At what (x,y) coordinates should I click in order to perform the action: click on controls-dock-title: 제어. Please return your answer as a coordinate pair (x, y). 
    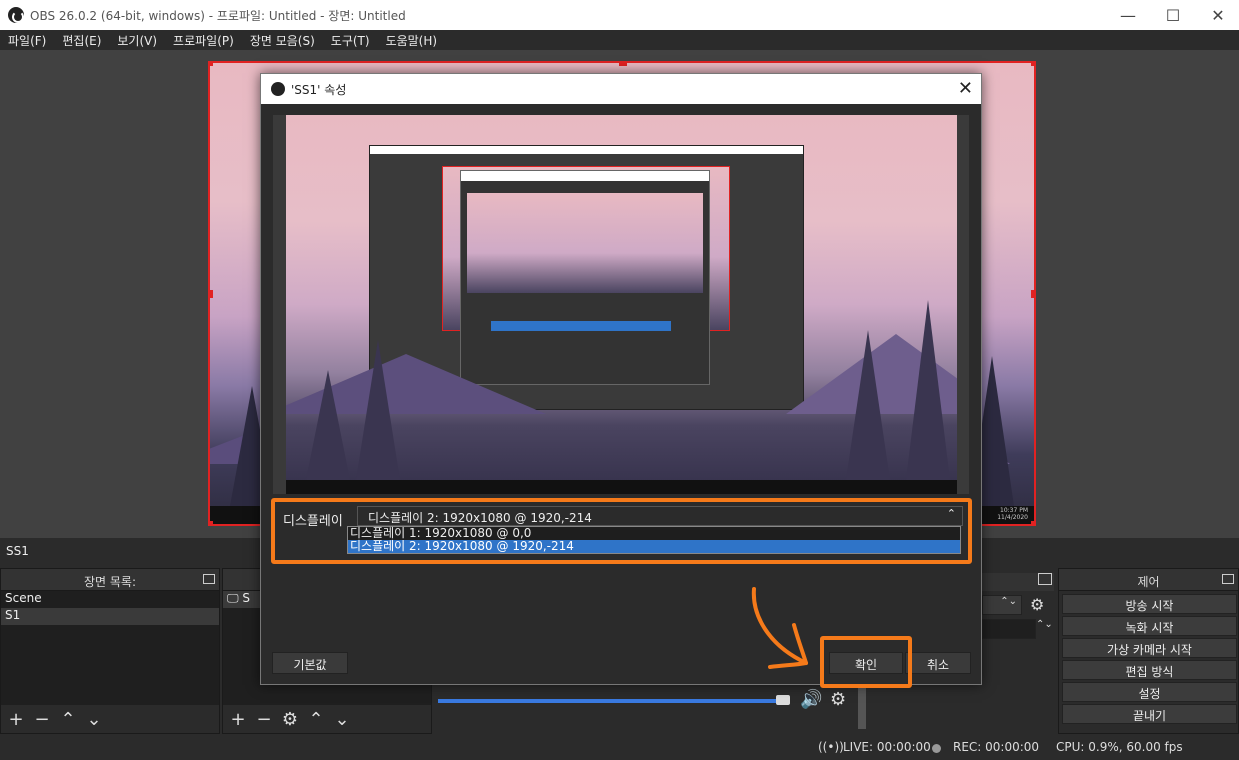
    Looking at the image, I should click on (1148, 582).